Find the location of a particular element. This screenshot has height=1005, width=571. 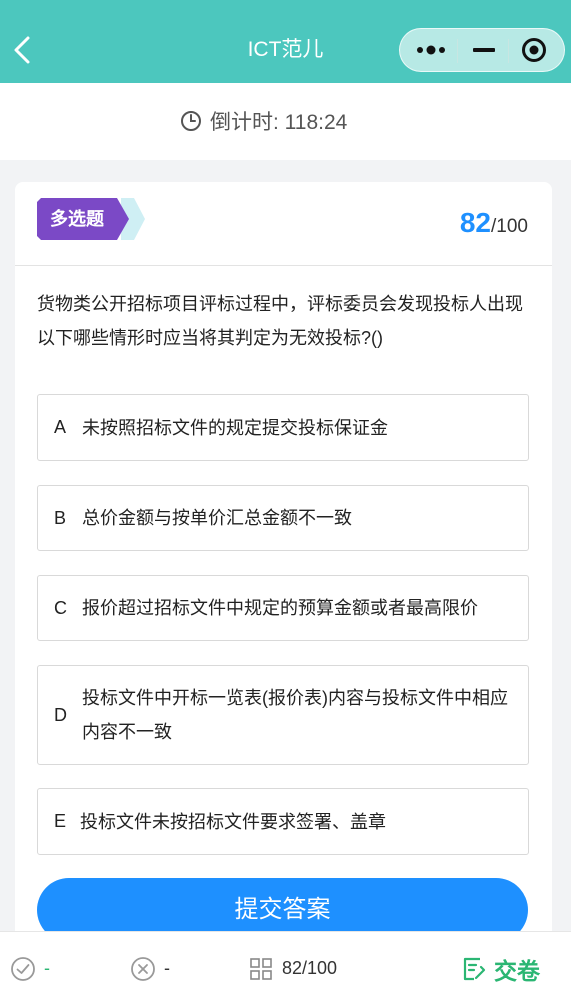

option-letter: A is located at coordinates (60, 427).